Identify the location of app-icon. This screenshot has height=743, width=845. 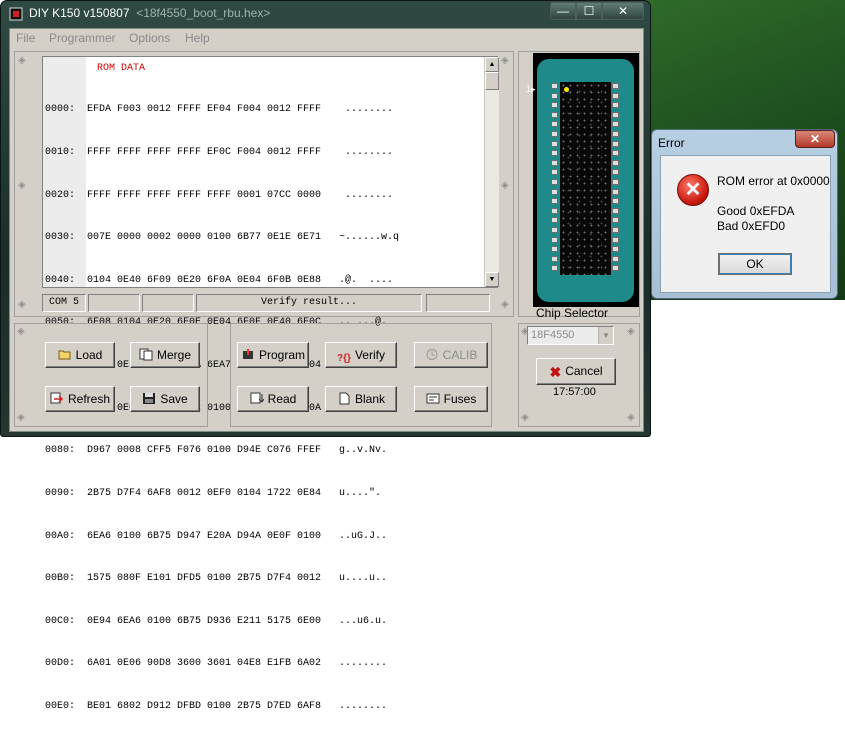
(16, 14).